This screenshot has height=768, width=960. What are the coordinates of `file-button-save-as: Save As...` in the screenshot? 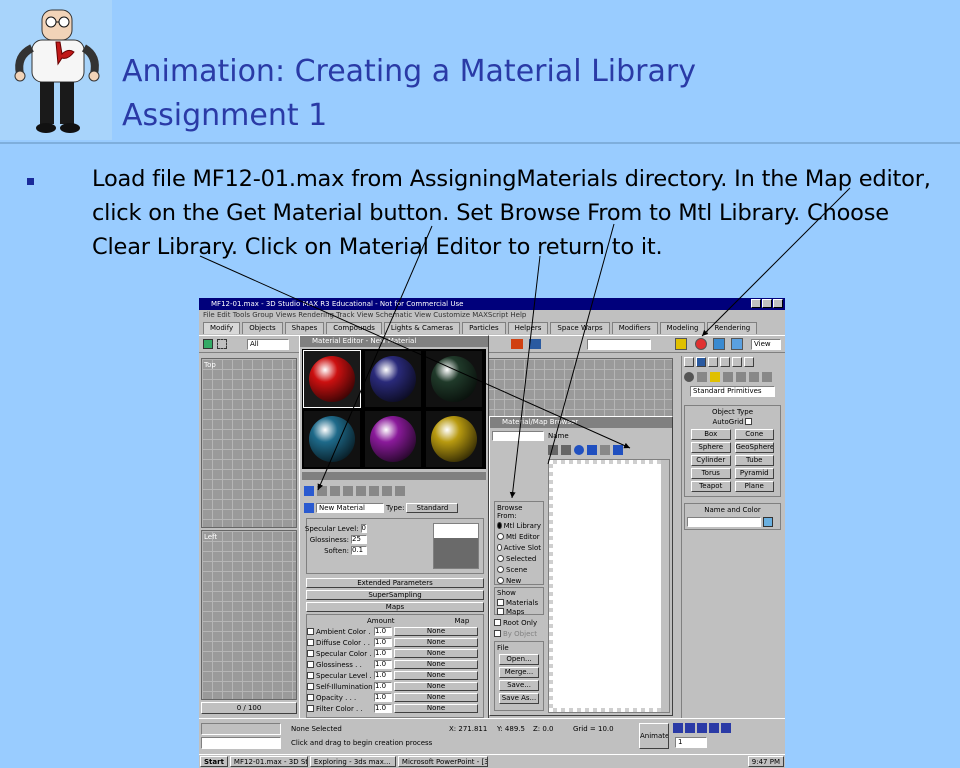 It's located at (519, 698).